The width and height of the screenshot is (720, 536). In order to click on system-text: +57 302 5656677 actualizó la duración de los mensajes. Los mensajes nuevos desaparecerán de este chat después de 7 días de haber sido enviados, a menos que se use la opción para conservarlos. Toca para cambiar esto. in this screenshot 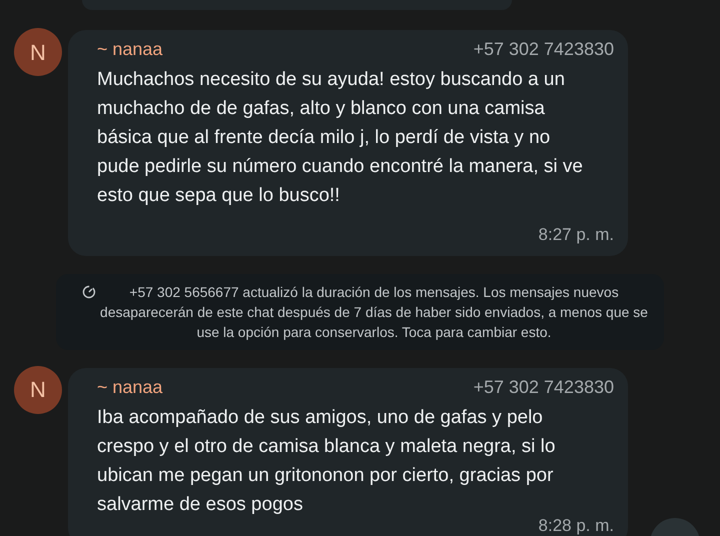, I will do `click(374, 312)`.